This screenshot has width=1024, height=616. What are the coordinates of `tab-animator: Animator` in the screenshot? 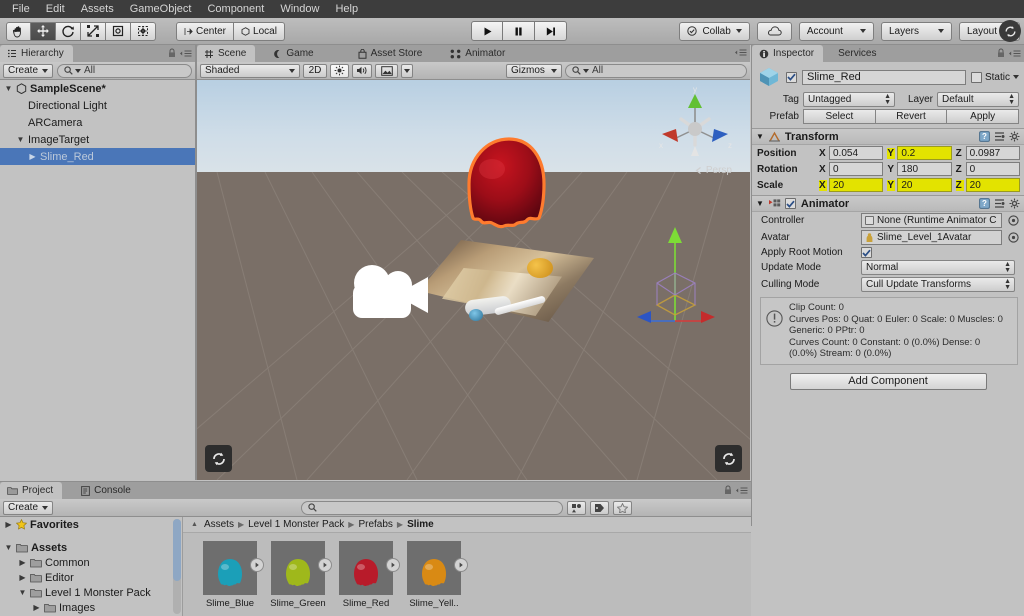 It's located at (479, 53).